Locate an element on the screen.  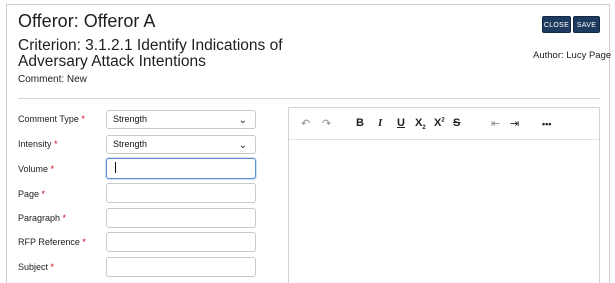
comment-type-label: Comment Type * is located at coordinates (51, 119).